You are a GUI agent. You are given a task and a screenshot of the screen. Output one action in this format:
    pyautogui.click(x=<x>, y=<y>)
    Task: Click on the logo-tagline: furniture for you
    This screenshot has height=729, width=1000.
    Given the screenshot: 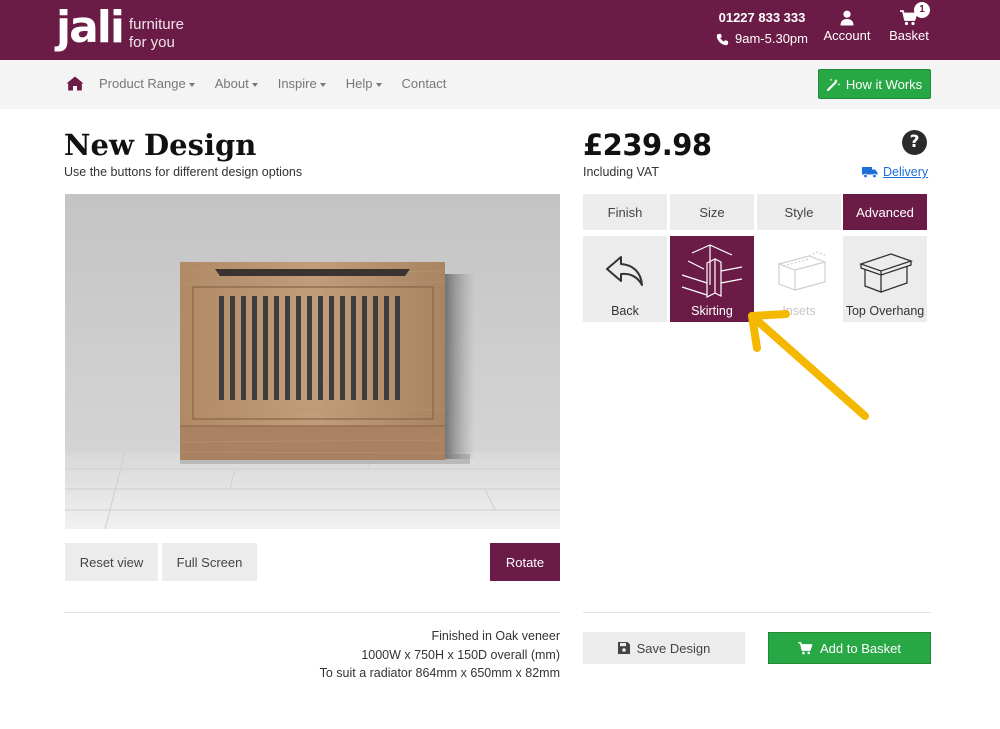 What is the action you would take?
    pyautogui.click(x=156, y=34)
    